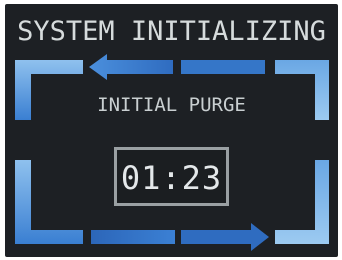 The height and width of the screenshot is (260, 342). What do you see at coordinates (133, 237) in the screenshot?
I see `frame-segment-bottom-middle` at bounding box center [133, 237].